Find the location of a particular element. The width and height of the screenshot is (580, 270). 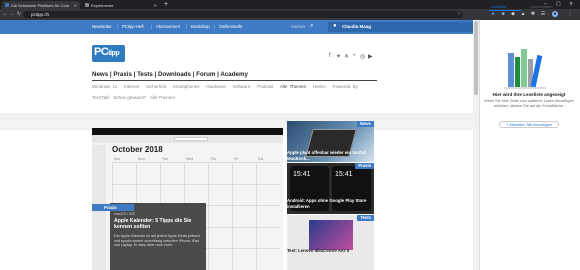

category-badge: Tests is located at coordinates (365, 218).